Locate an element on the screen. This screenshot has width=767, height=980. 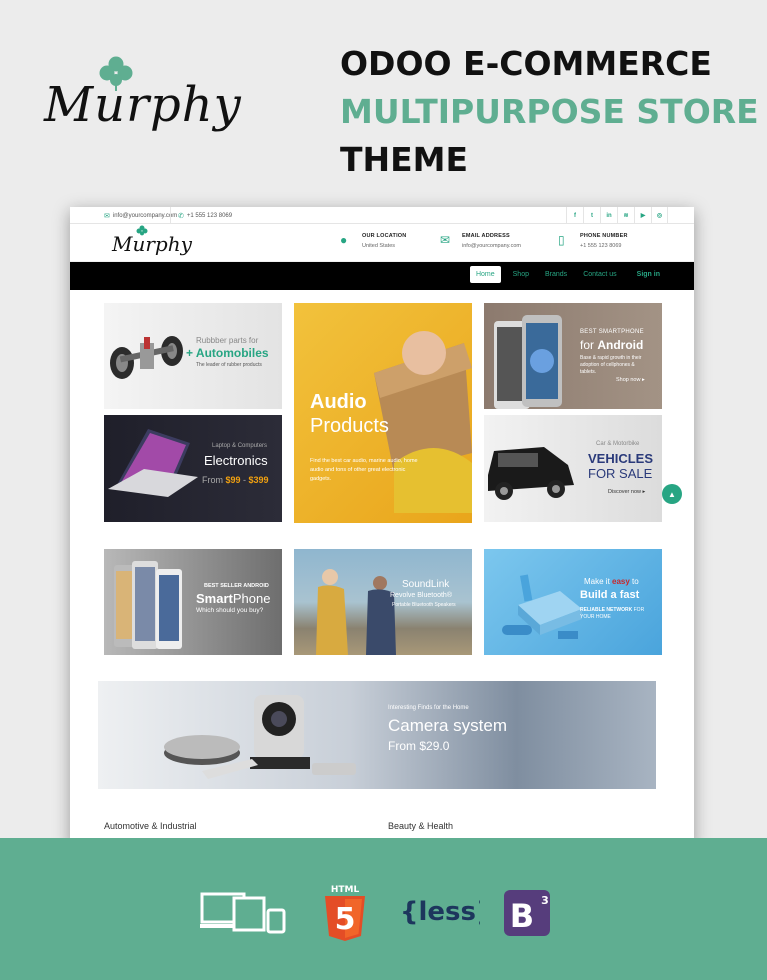
electronics-from: From is located at coordinates (214, 480).